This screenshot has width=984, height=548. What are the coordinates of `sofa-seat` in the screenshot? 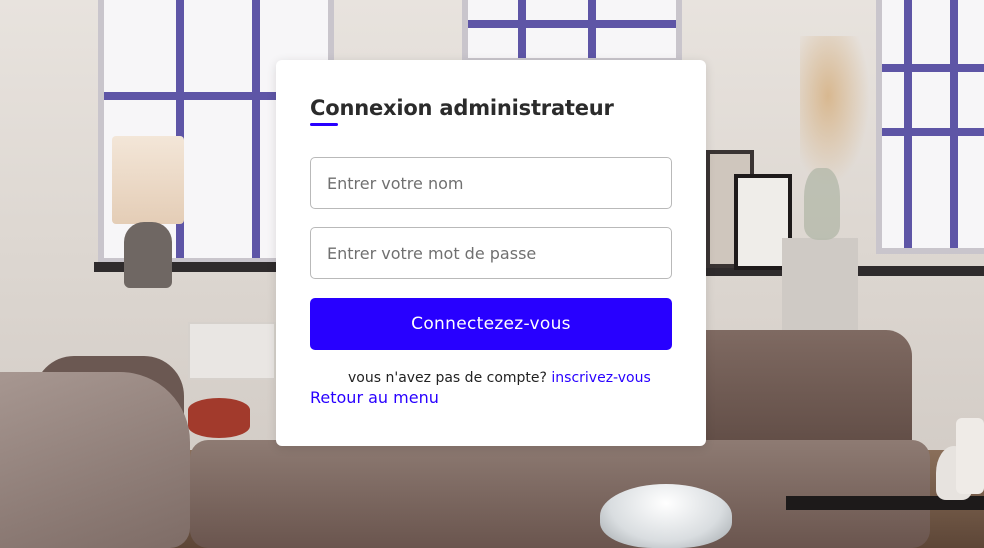 It's located at (560, 494).